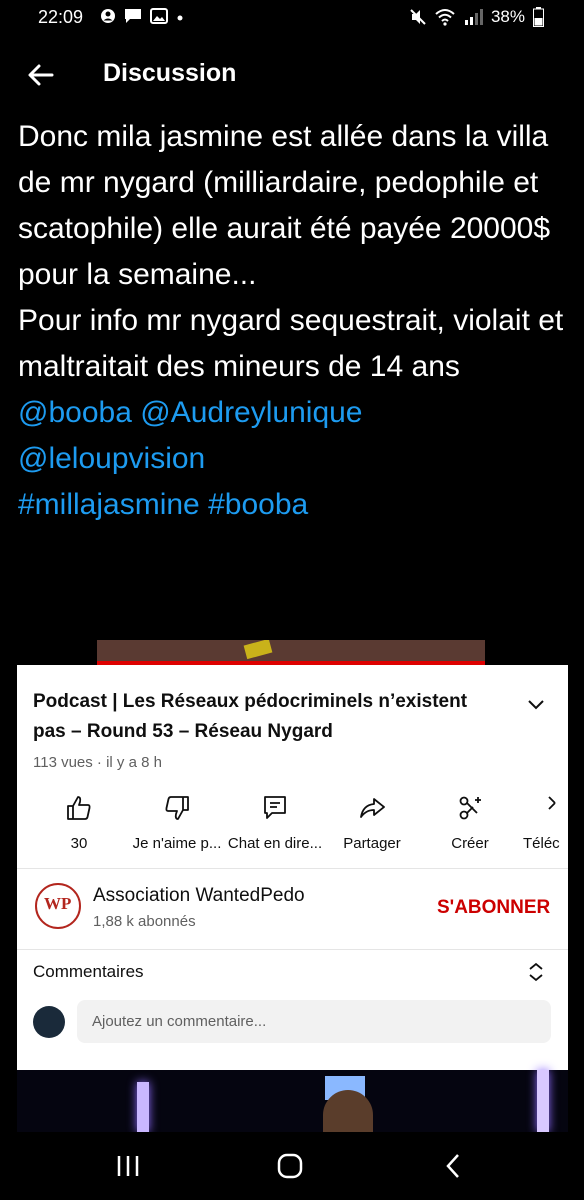 The image size is (584, 1200). What do you see at coordinates (251, 412) in the screenshot?
I see `mention-link: @Audreylunique` at bounding box center [251, 412].